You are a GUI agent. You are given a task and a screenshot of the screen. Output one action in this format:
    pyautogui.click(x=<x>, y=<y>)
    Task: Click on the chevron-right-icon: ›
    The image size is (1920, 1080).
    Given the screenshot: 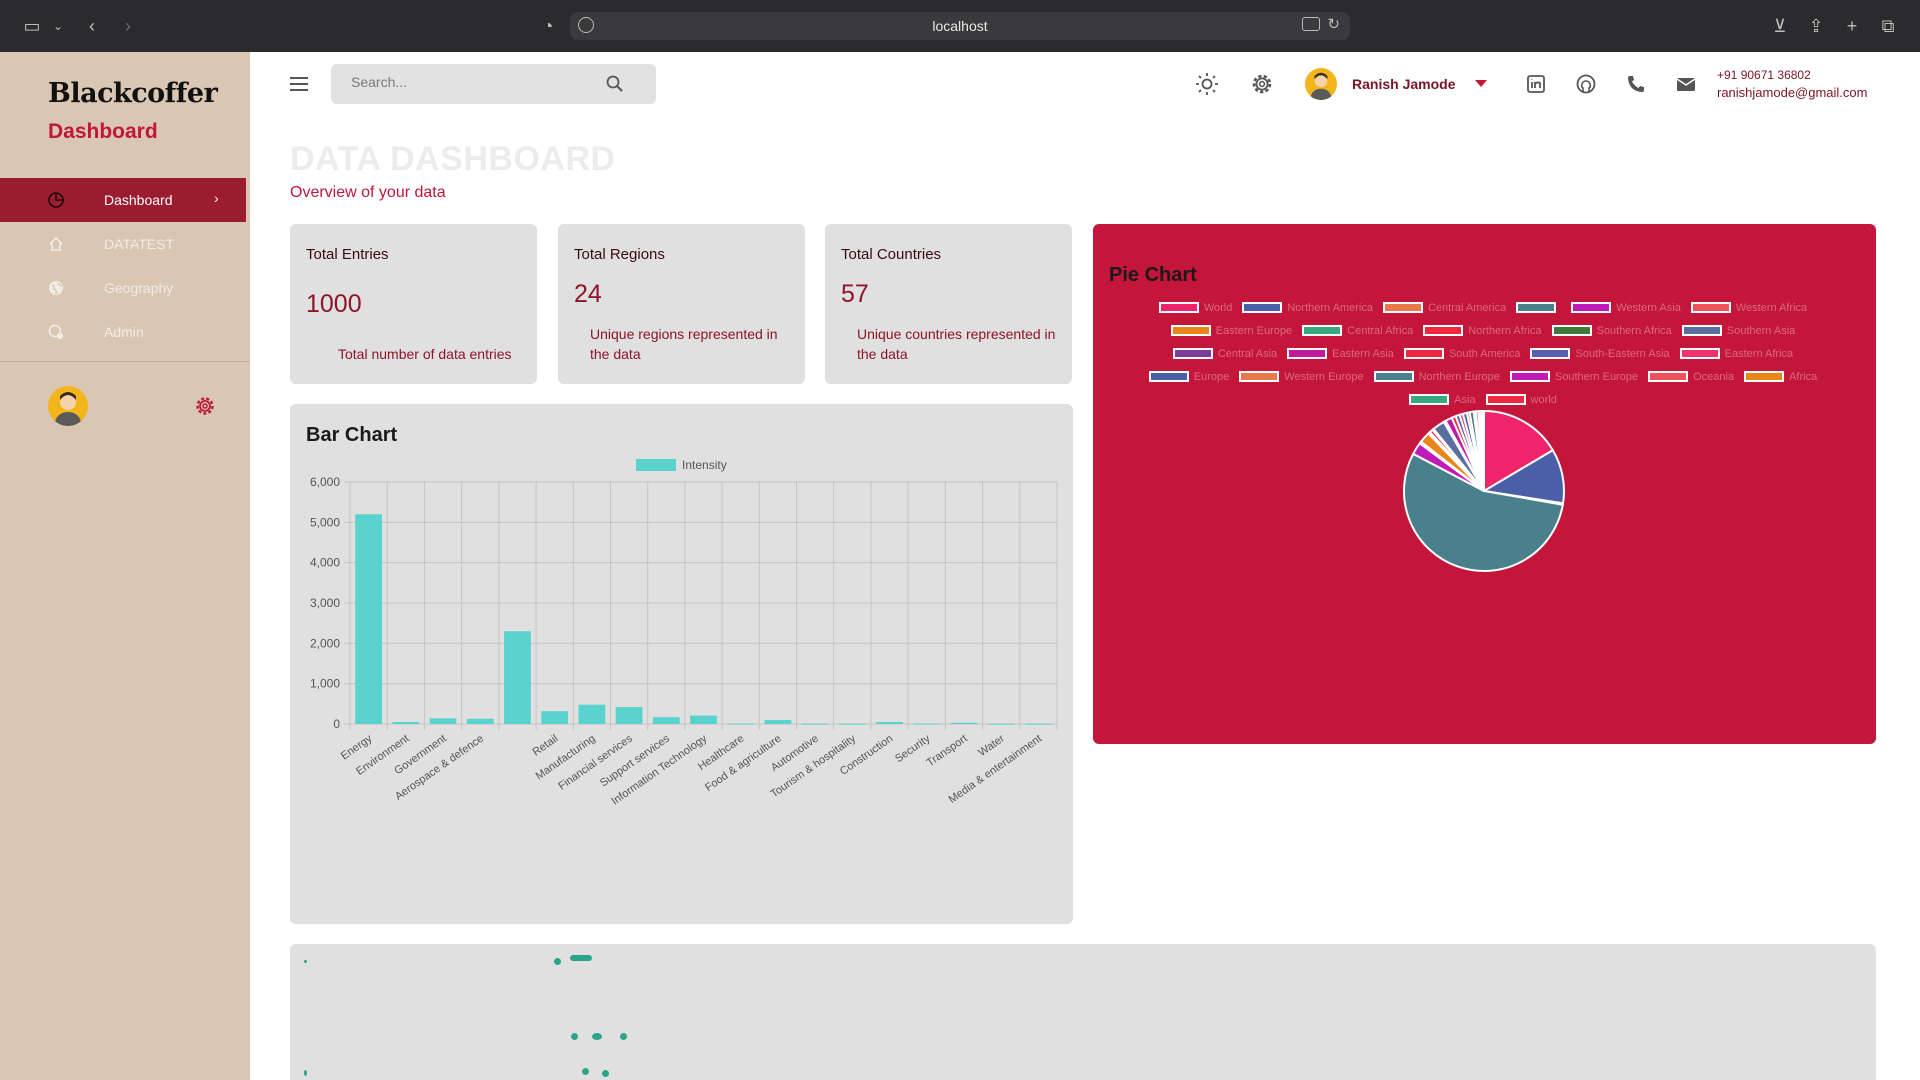 What is the action you would take?
    pyautogui.click(x=216, y=198)
    